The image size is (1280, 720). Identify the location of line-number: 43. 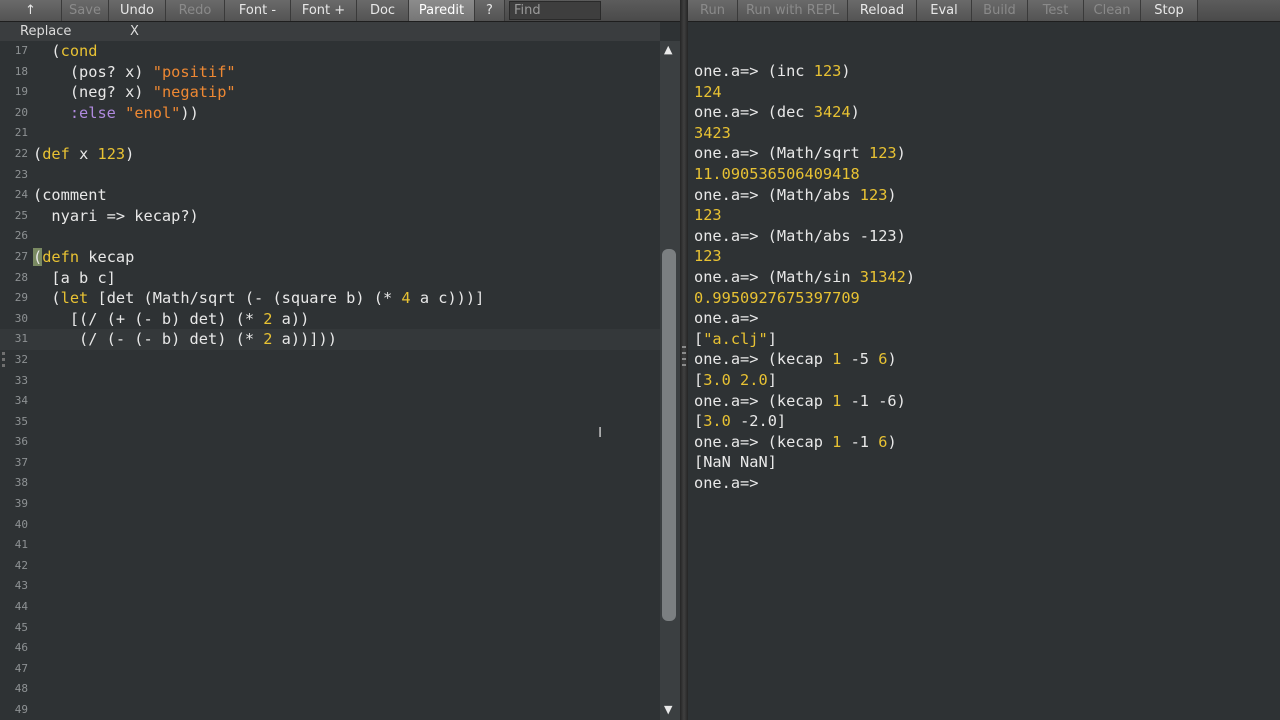
(21, 586).